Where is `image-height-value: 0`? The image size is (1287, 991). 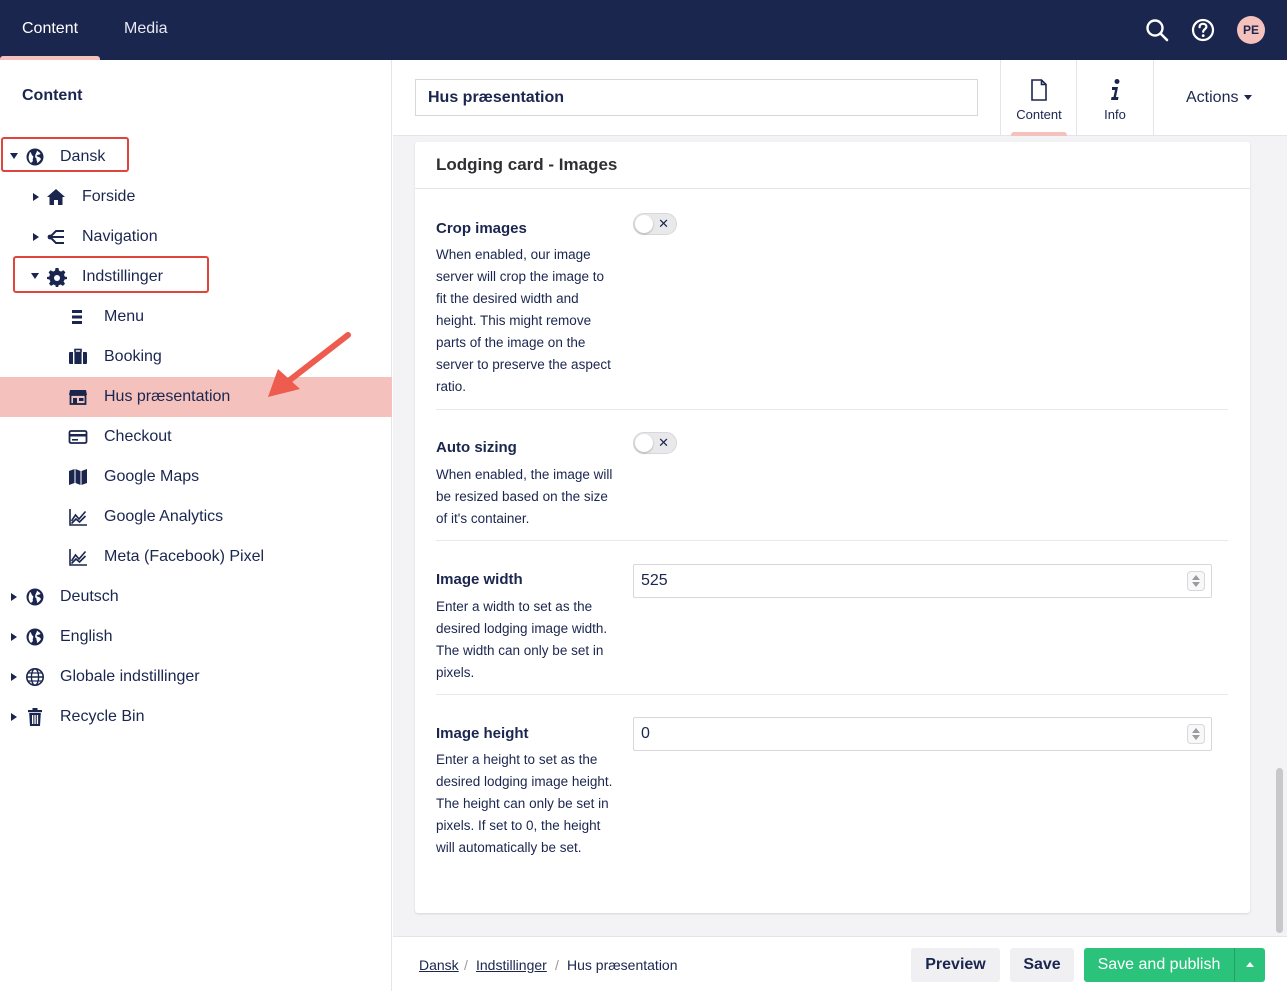
image-height-value: 0 is located at coordinates (645, 733).